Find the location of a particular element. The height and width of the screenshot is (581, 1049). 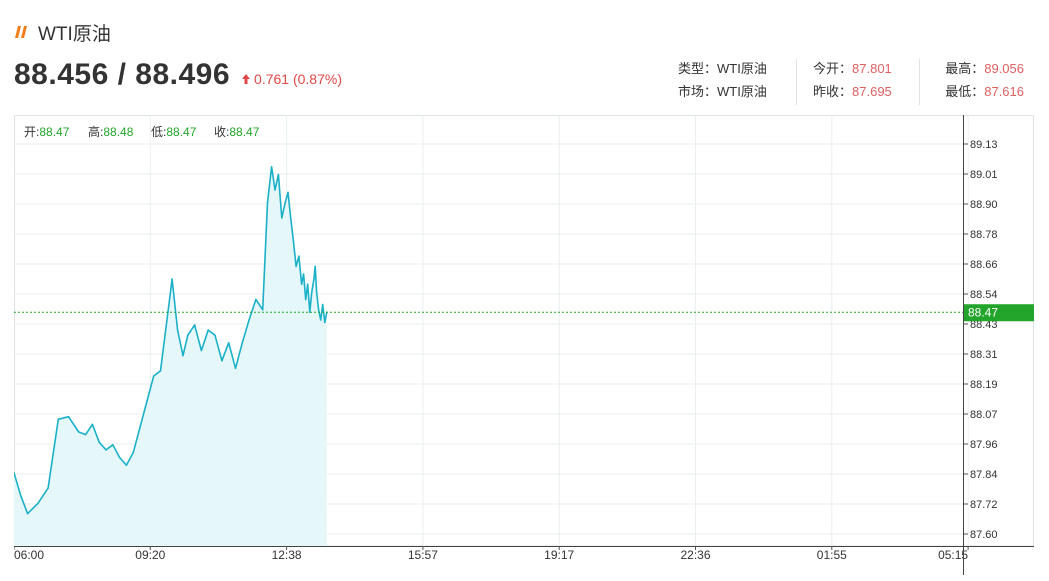

y-tick-label: 88.66 is located at coordinates (984, 265).